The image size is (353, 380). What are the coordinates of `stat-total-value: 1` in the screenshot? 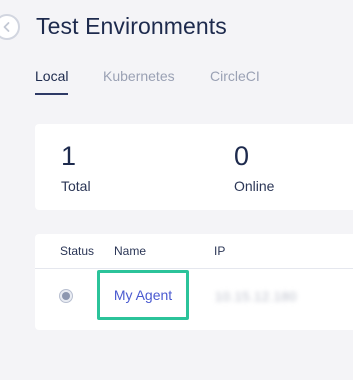 It's located at (69, 156).